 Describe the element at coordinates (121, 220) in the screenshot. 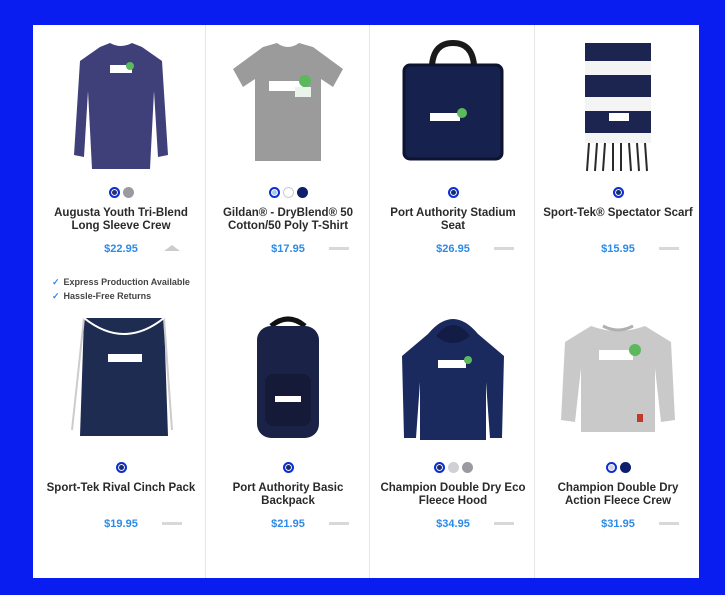

I see `product-title: Augusta Youth Tri-Blend Long Sleeve Crew` at that location.